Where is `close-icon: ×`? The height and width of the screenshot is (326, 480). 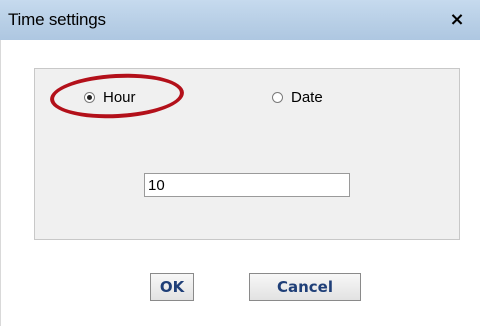 close-icon: × is located at coordinates (457, 19).